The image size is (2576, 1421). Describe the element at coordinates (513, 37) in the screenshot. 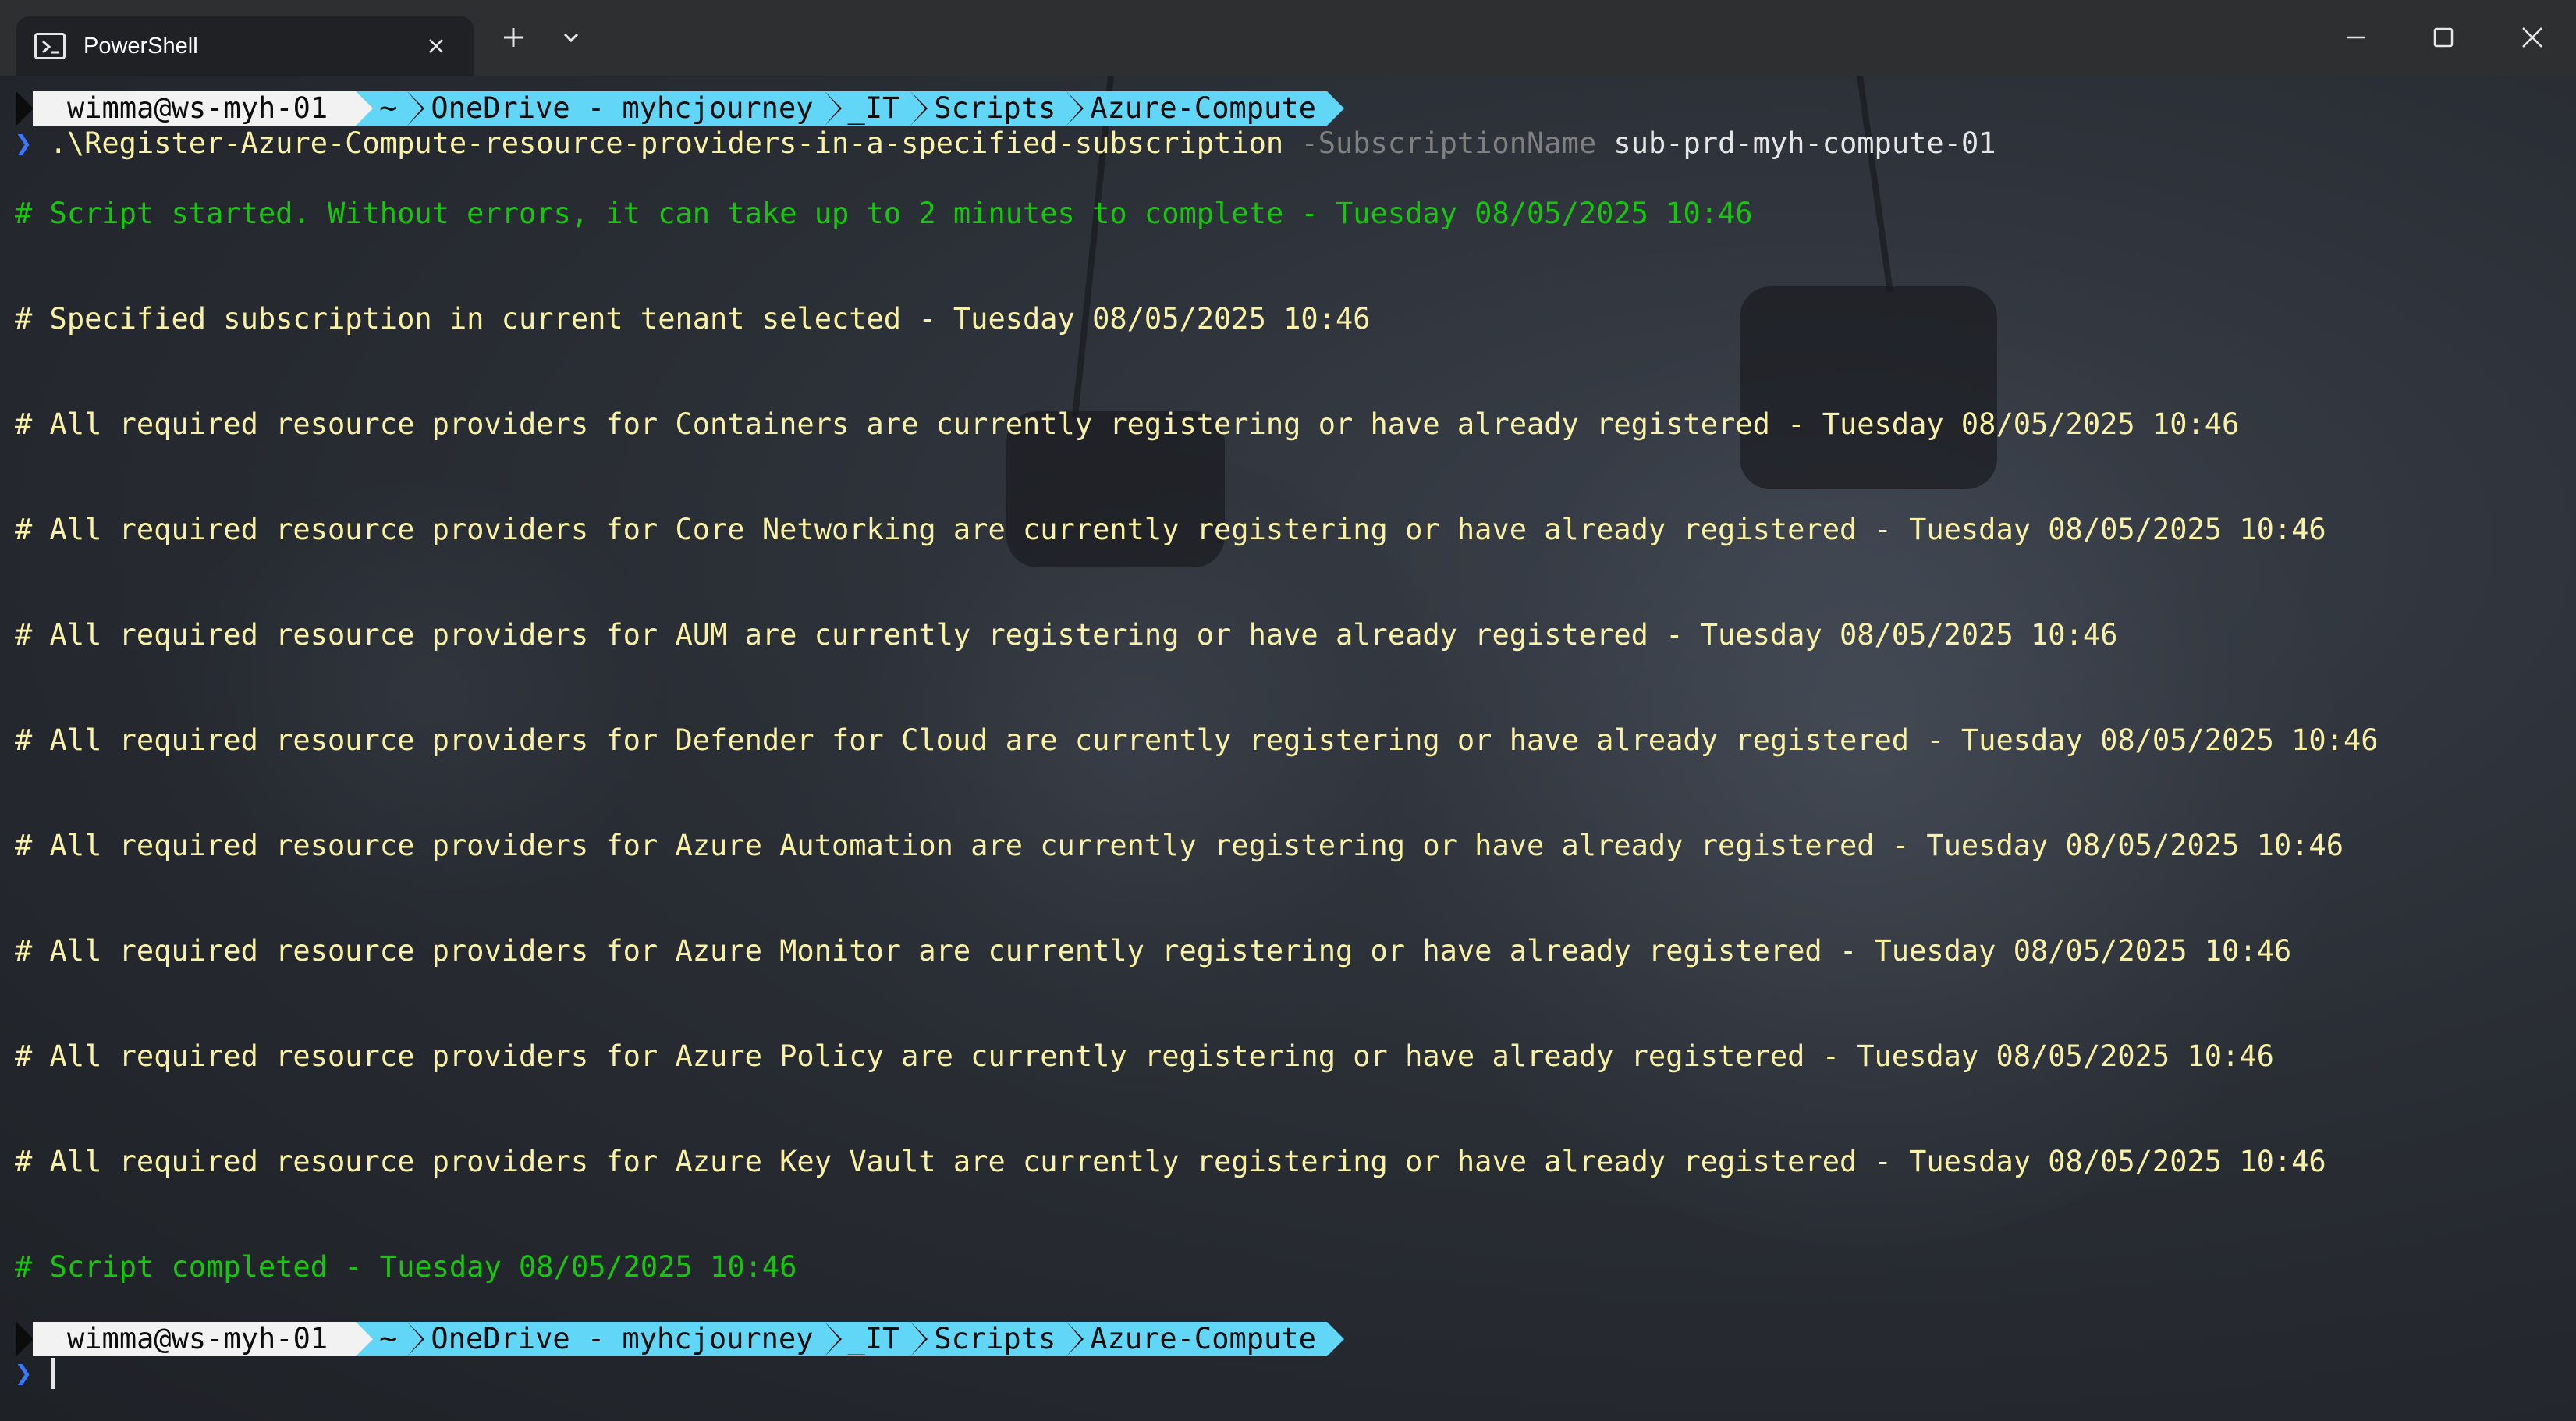

I see `plus-icon` at that location.